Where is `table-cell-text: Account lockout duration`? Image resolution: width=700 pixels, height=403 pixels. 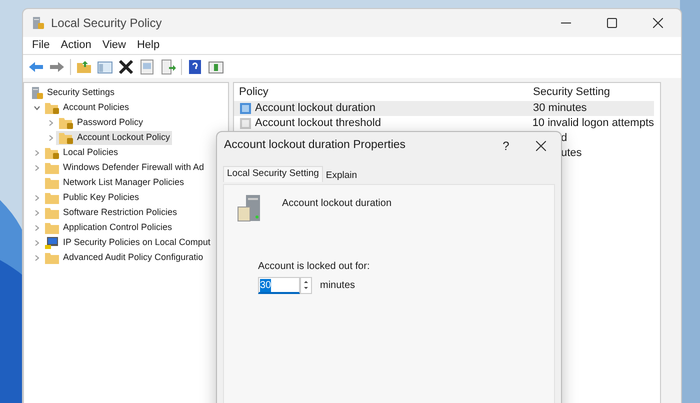
table-cell-text: Account lockout duration is located at coordinates (315, 108).